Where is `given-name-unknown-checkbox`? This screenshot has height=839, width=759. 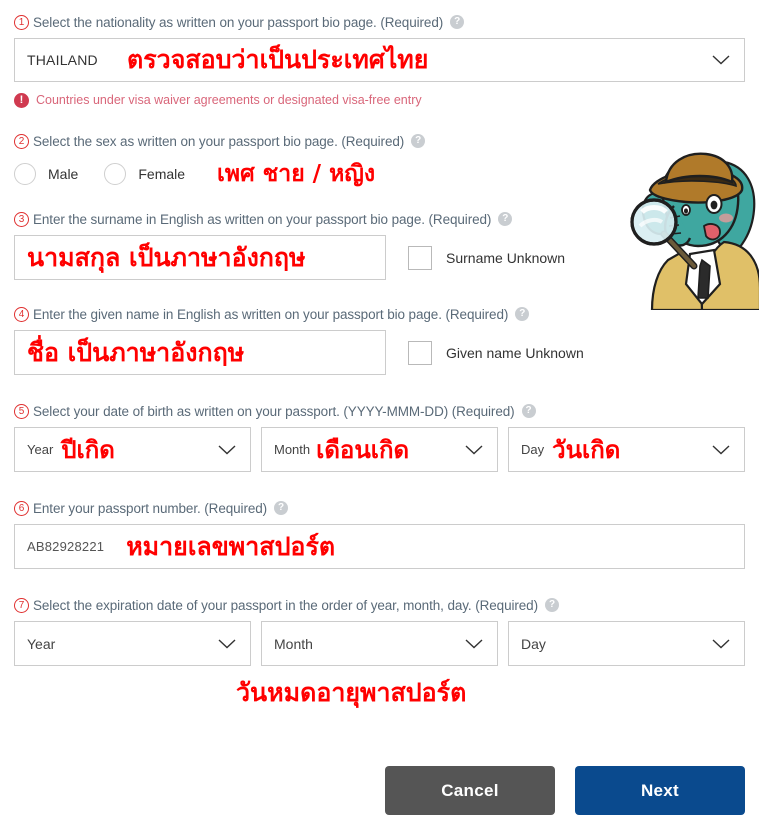 given-name-unknown-checkbox is located at coordinates (420, 352).